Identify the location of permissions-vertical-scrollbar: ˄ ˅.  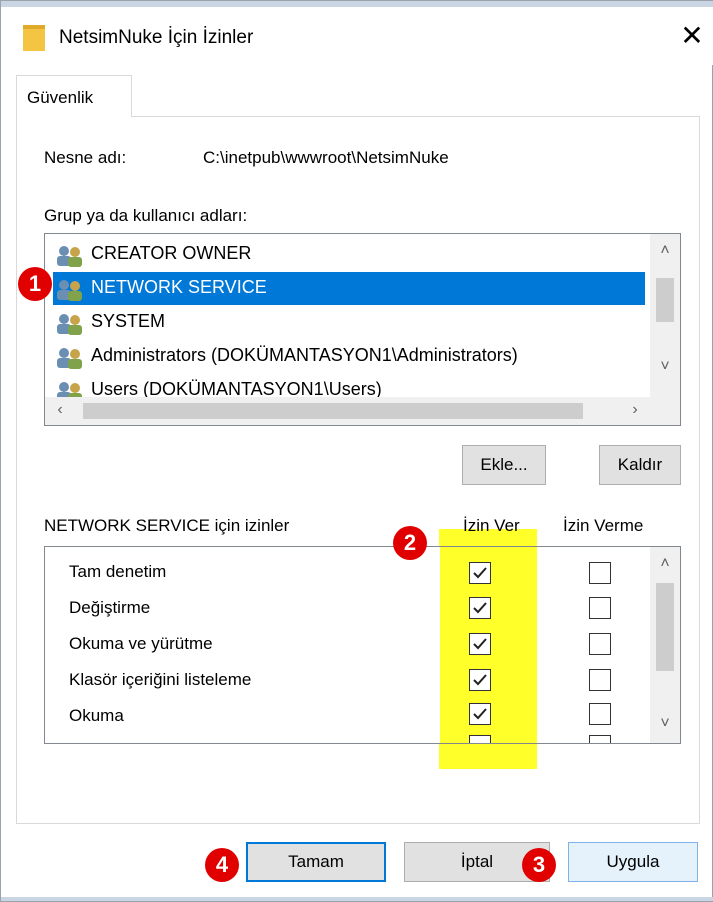
(665, 645).